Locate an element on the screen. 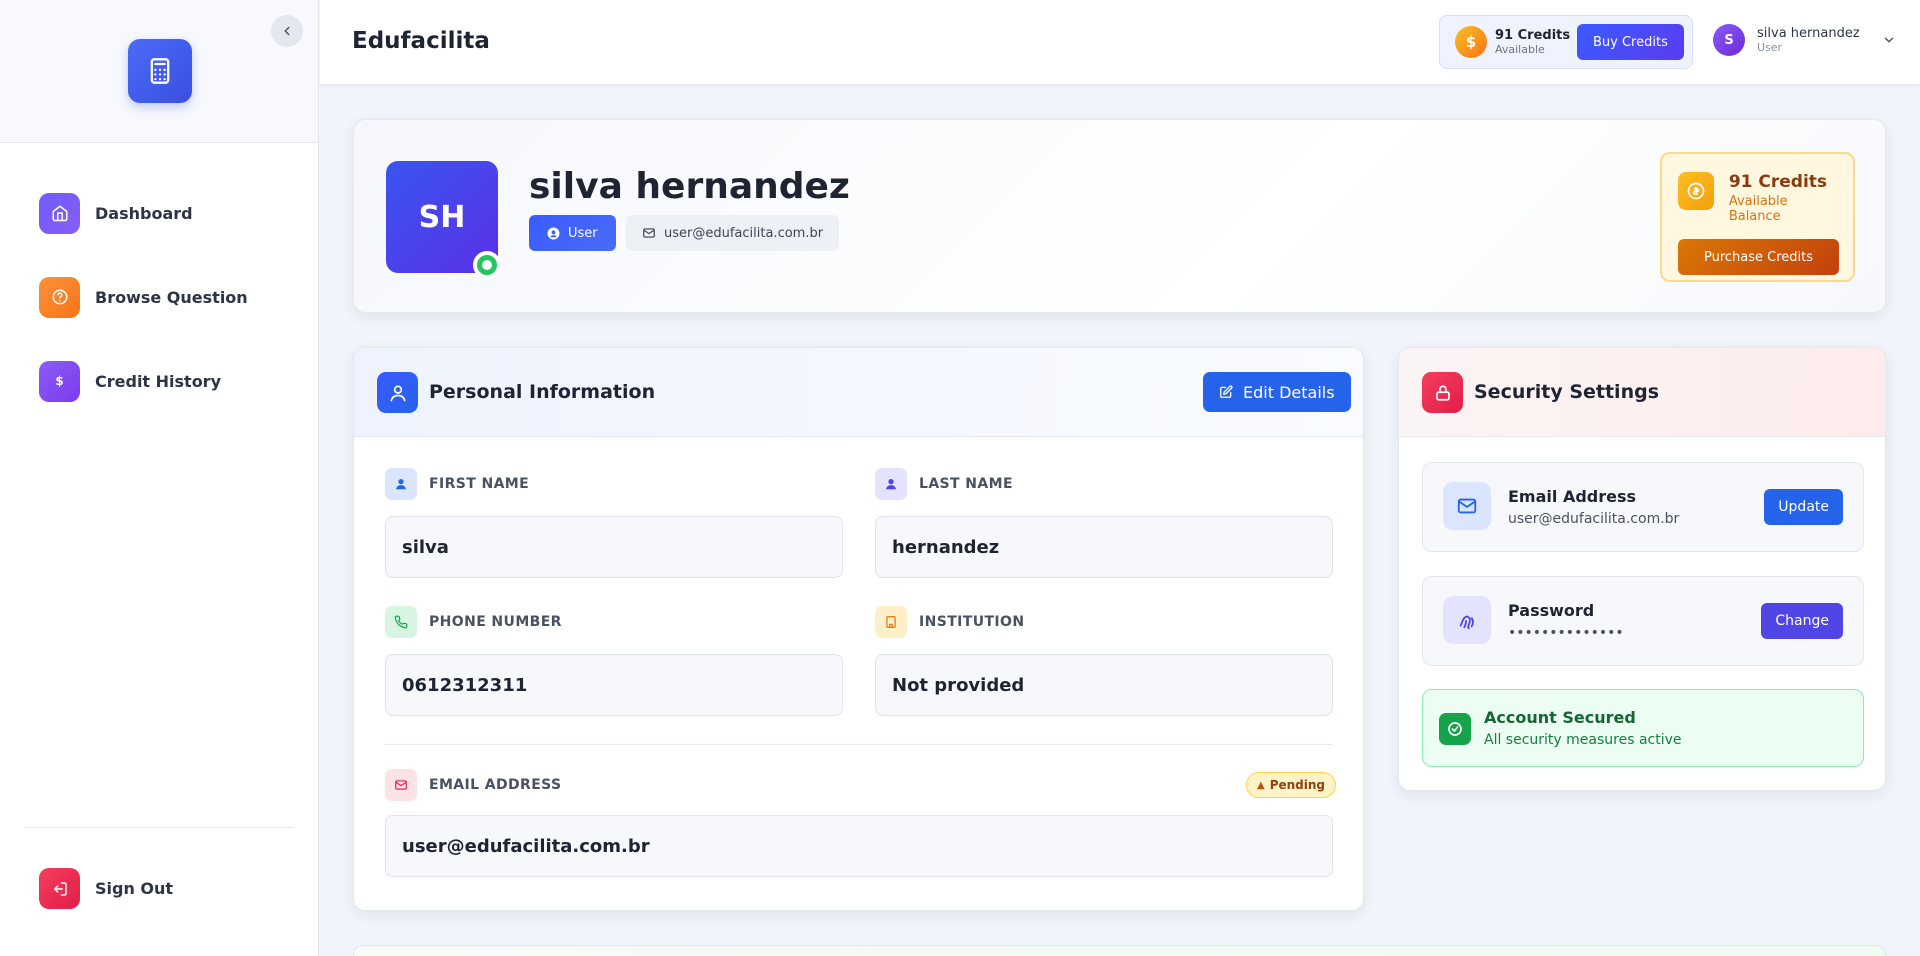 The height and width of the screenshot is (956, 1920). calculator-logo-icon is located at coordinates (160, 71).